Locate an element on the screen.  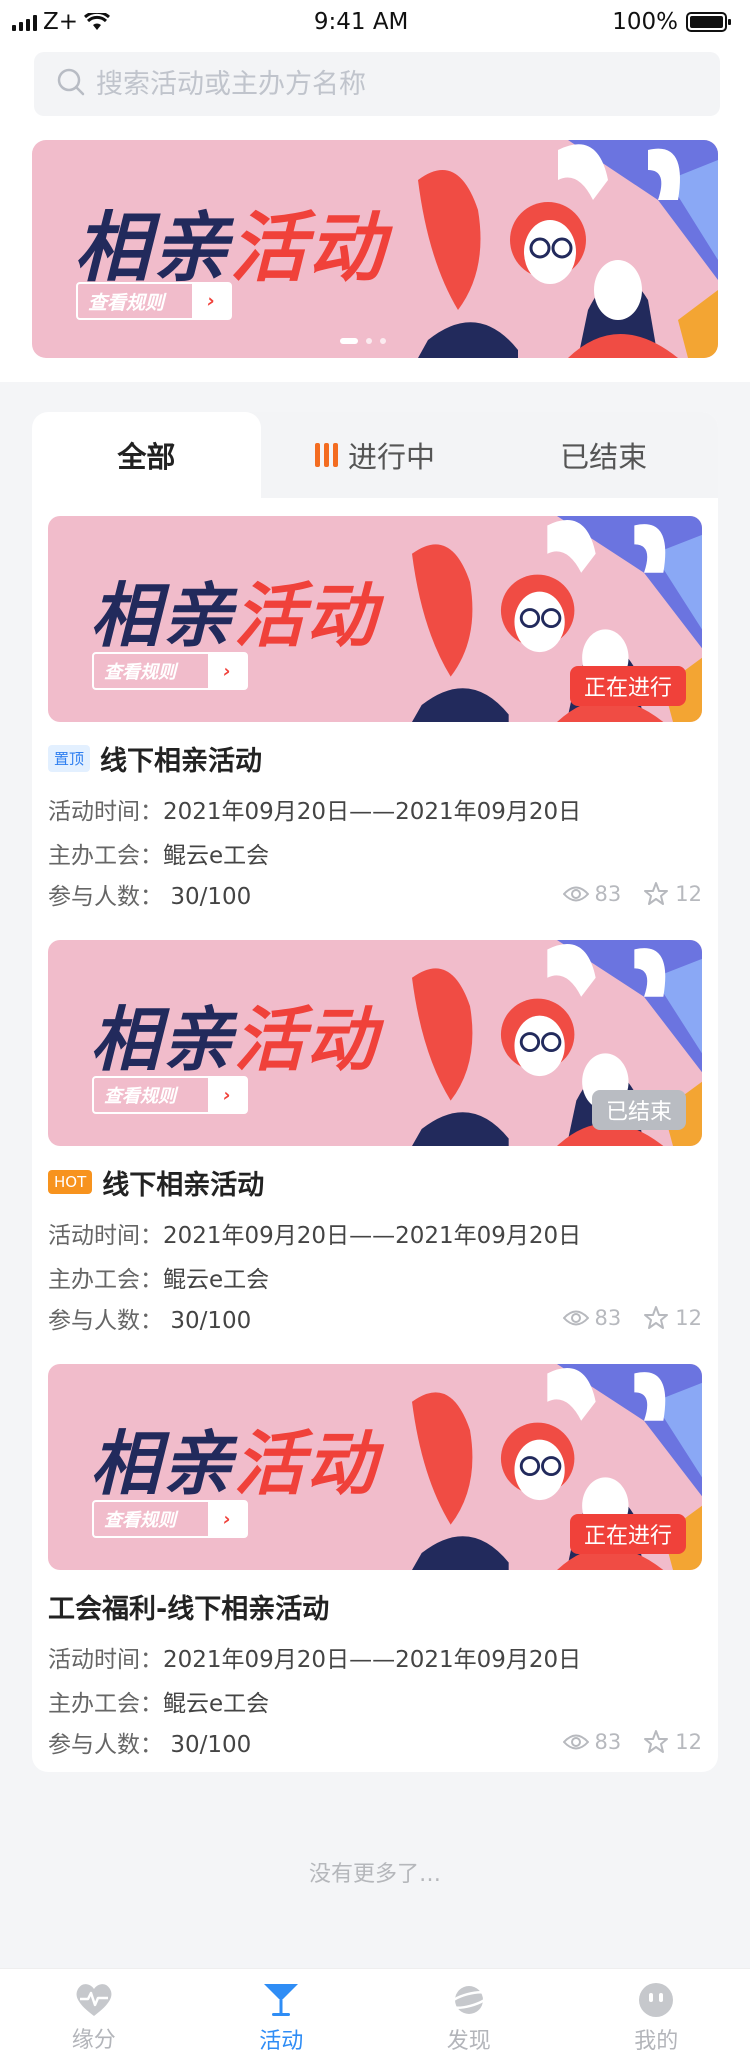
bottom-tab-bar: 缘分 活动 发现 我的 is located at coordinates (375, 2017).